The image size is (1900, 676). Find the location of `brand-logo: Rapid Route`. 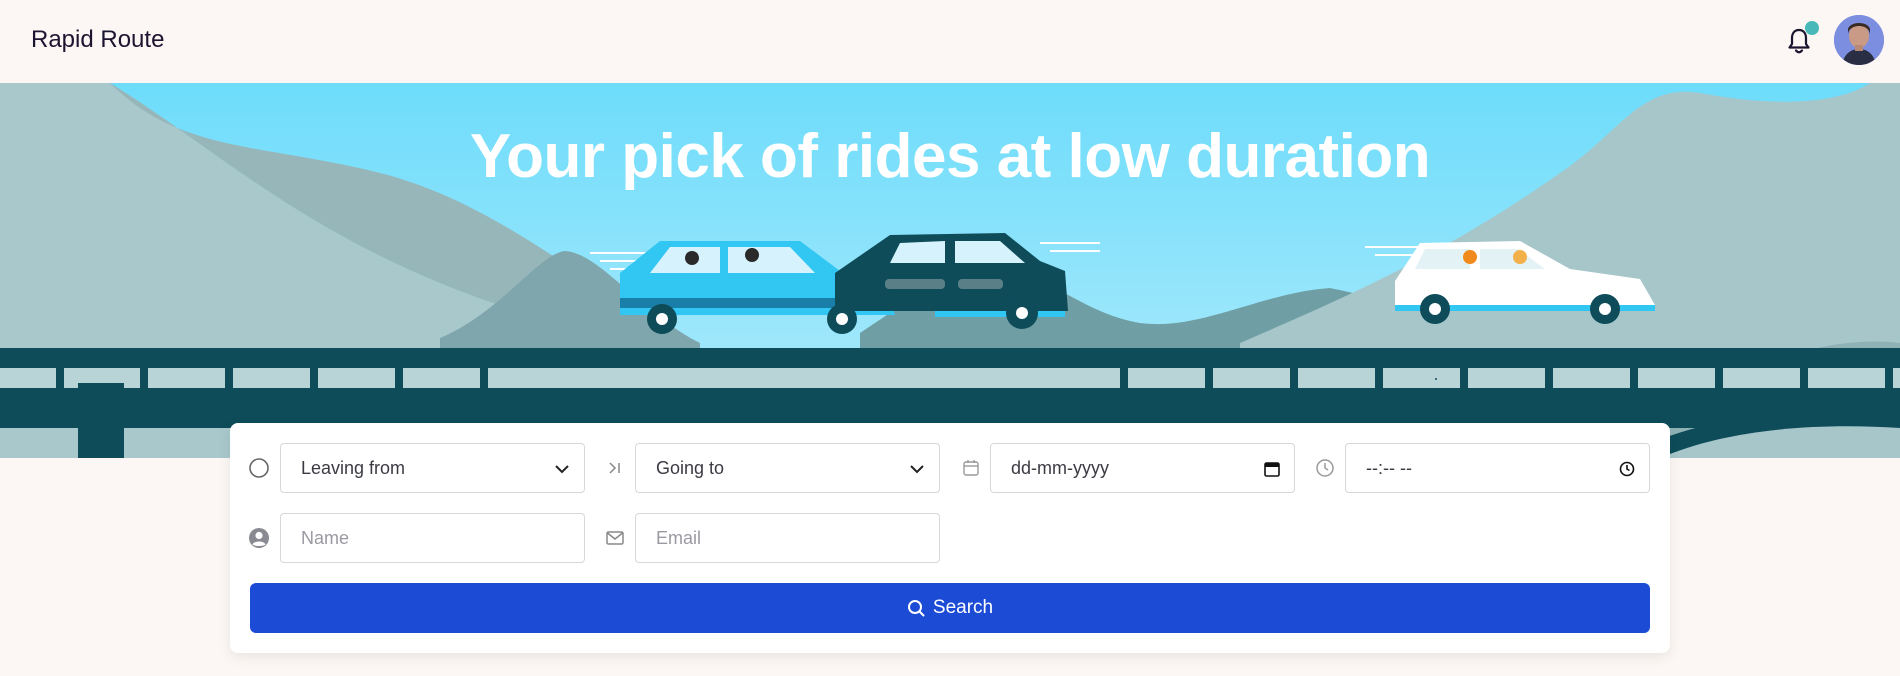

brand-logo: Rapid Route is located at coordinates (97, 40).